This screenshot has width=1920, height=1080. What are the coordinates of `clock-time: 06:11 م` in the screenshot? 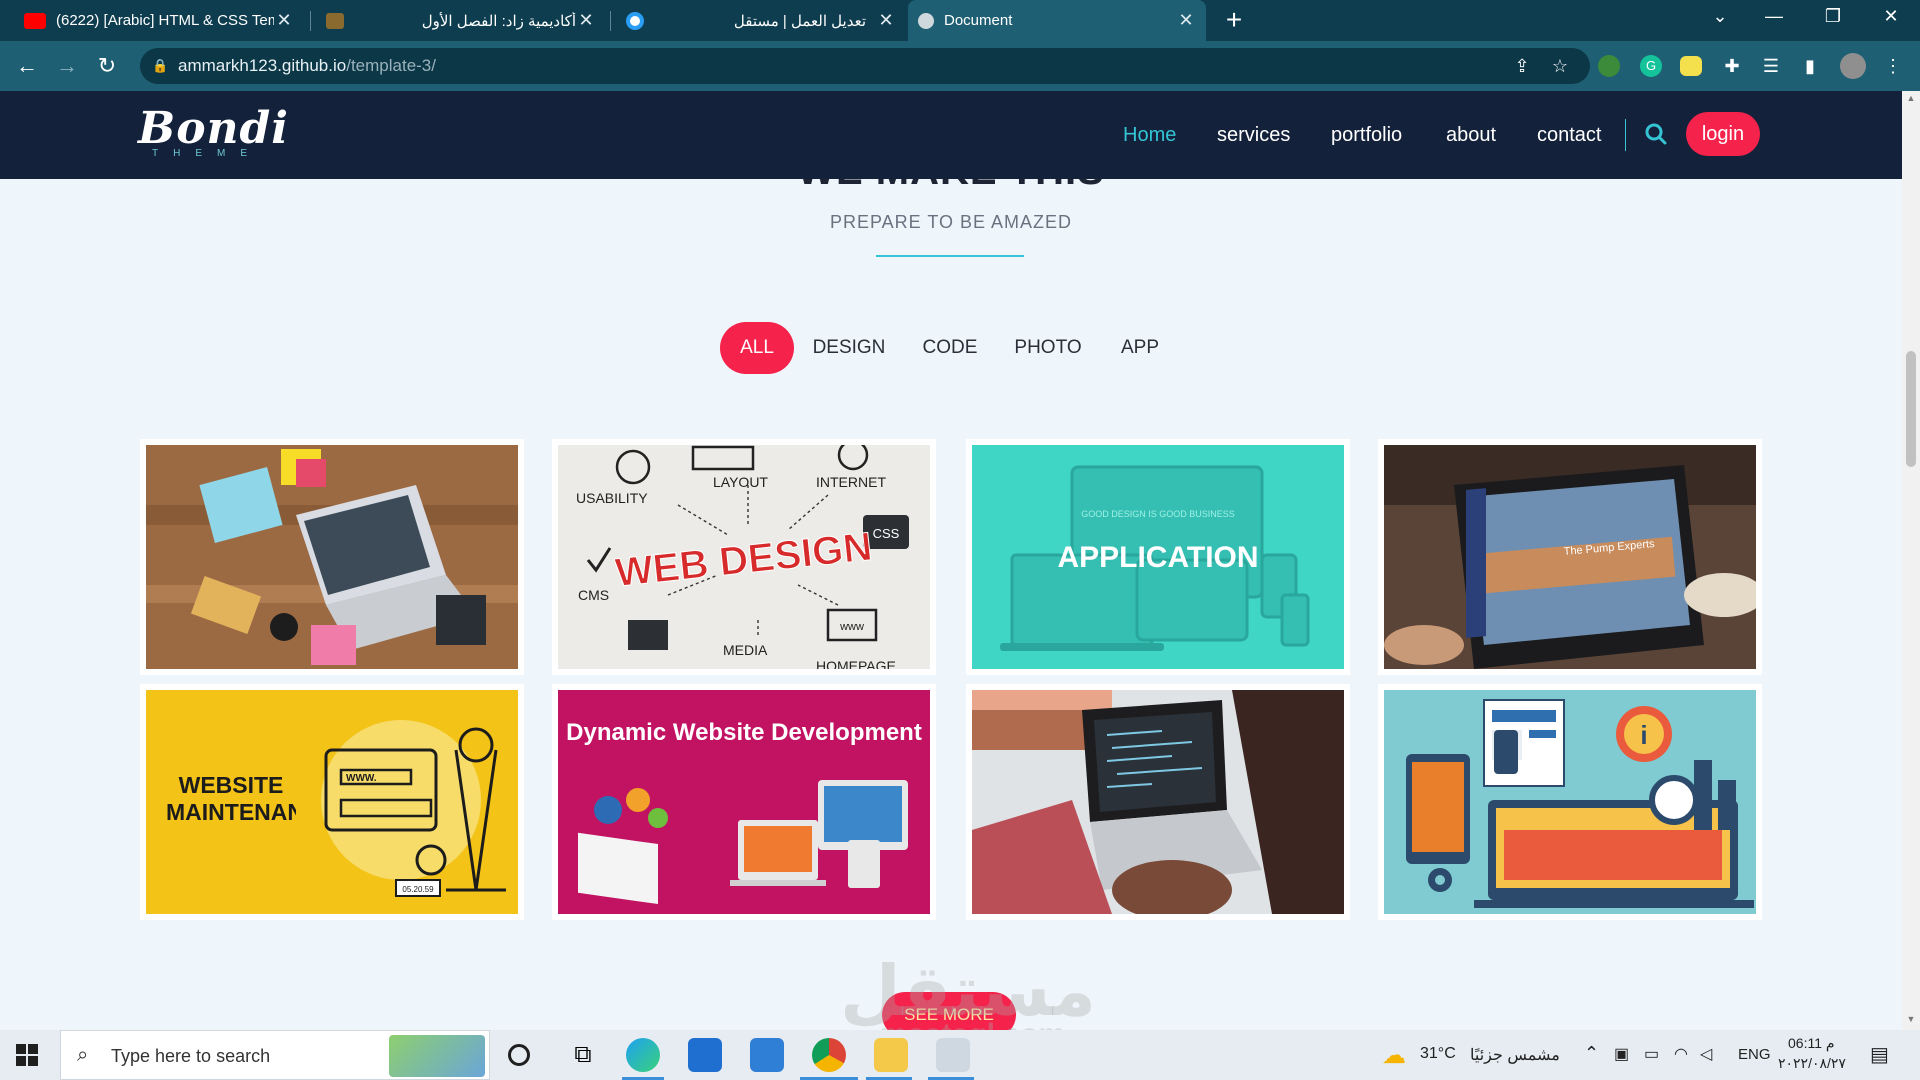 It's located at (1811, 1043).